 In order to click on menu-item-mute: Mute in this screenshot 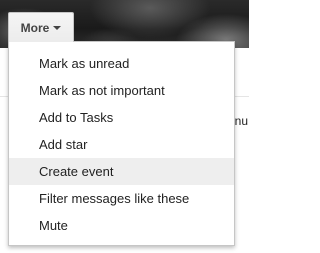, I will do `click(121, 225)`.